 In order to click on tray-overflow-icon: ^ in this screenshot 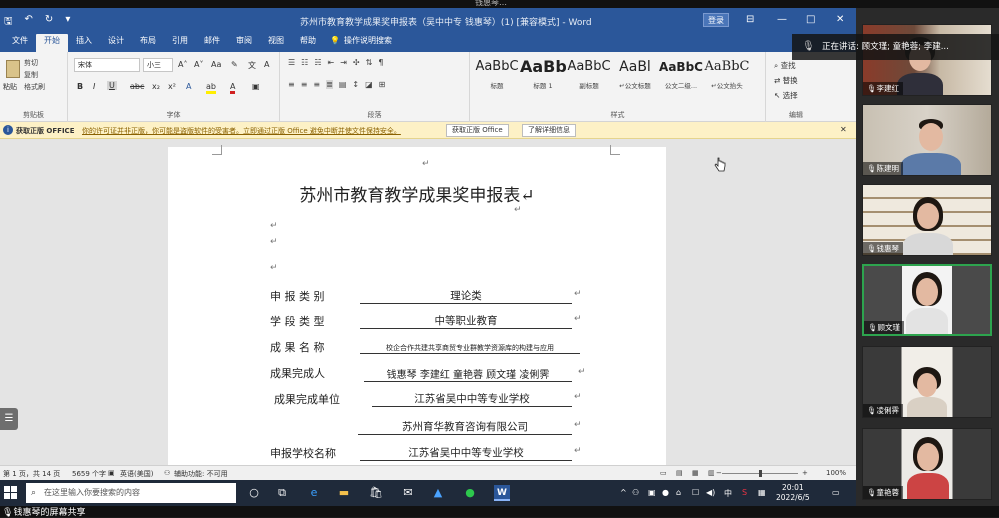, I will do `click(623, 492)`.